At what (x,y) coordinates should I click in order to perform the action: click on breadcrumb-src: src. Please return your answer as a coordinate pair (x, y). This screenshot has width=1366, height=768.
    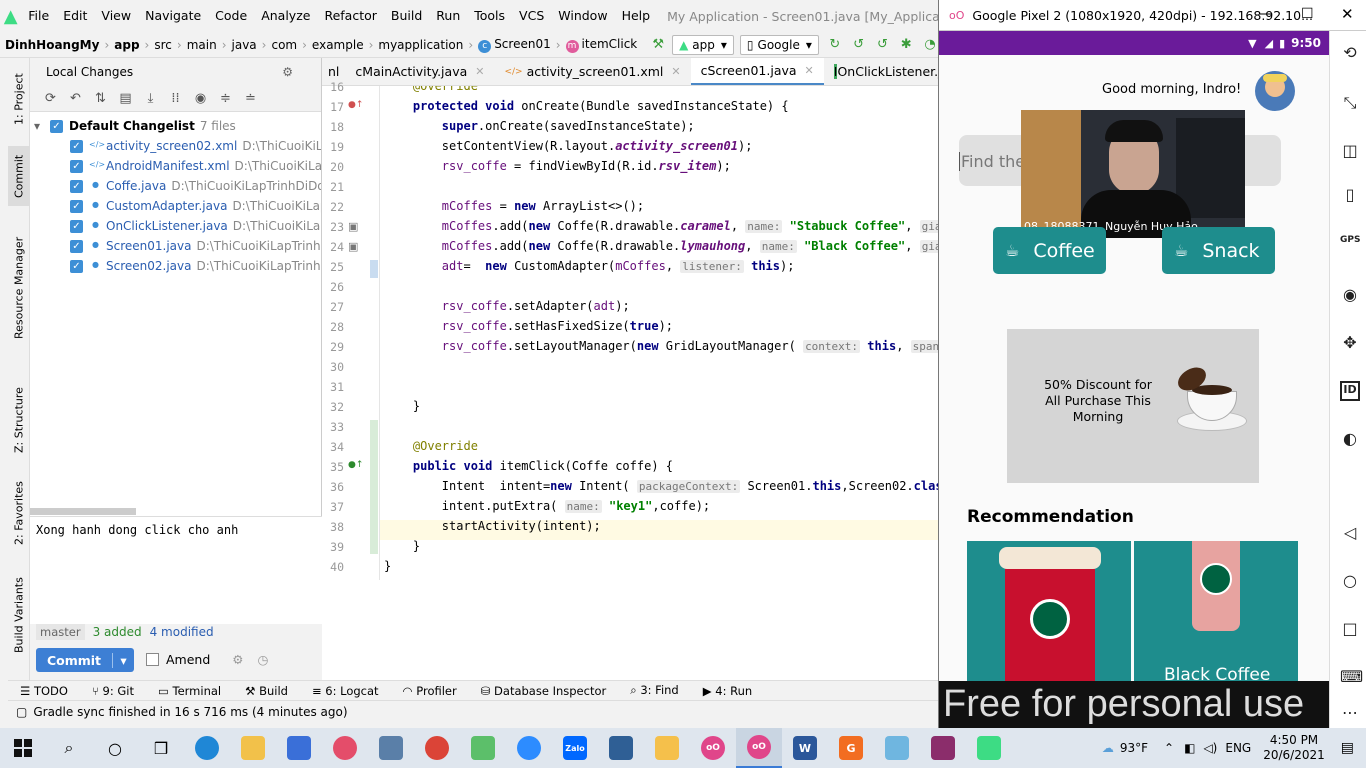
    Looking at the image, I should click on (163, 45).